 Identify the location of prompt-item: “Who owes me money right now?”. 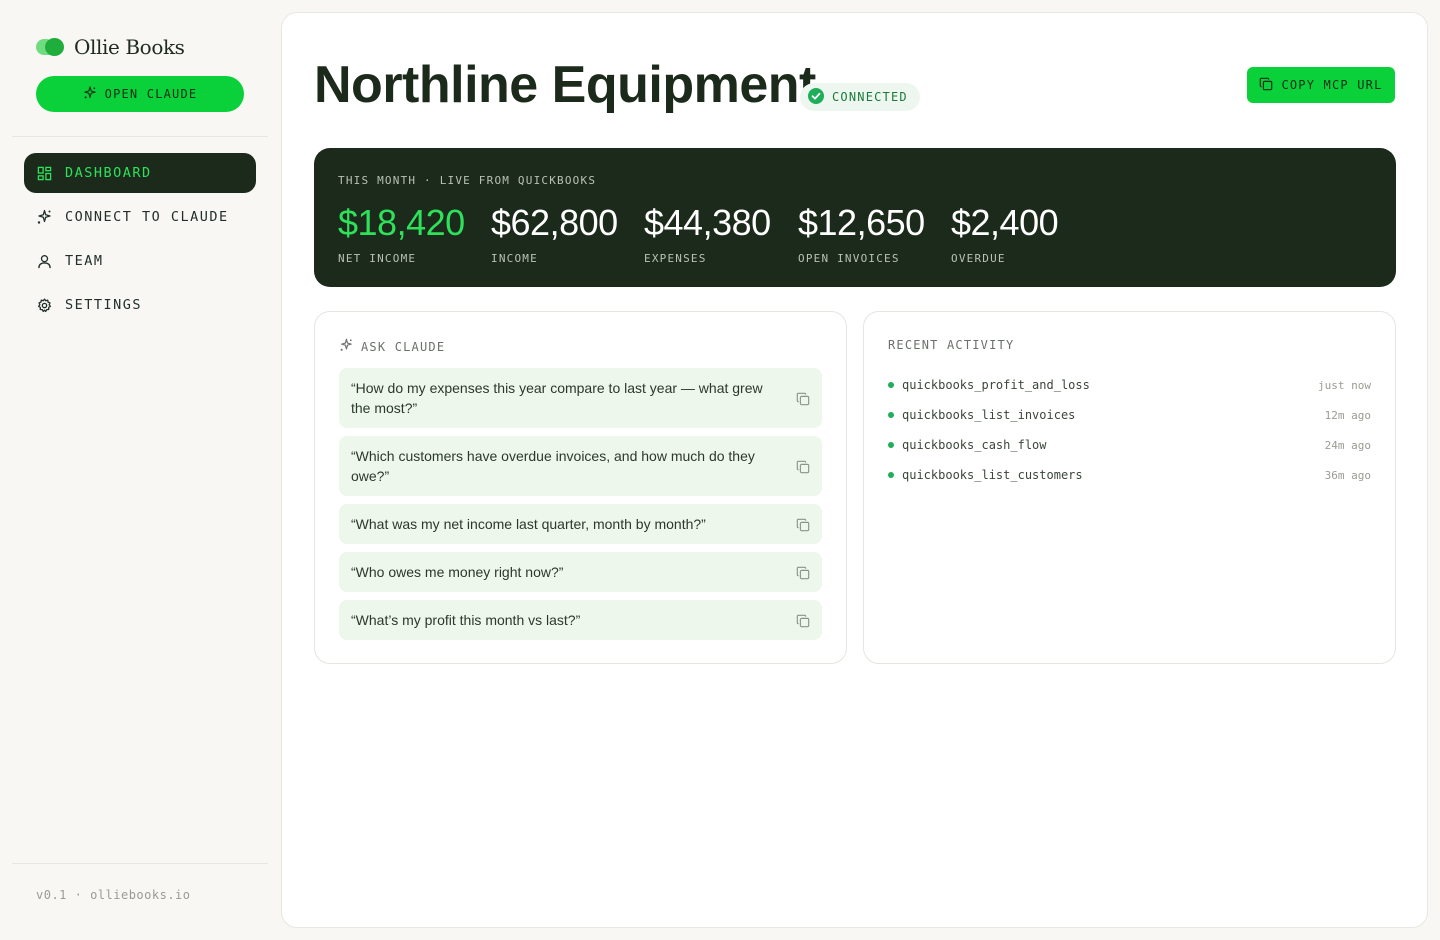
(580, 572).